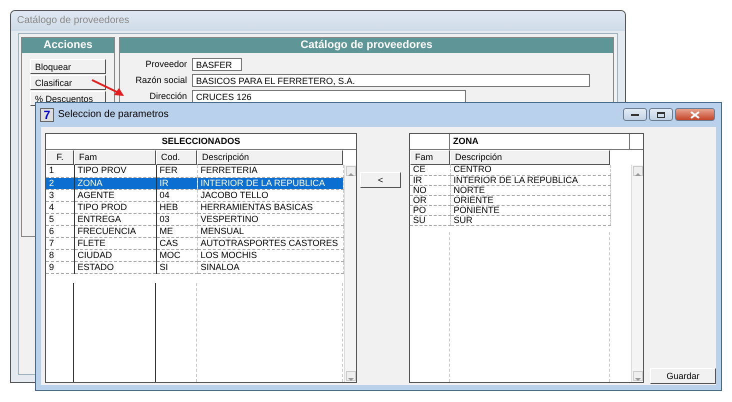  What do you see at coordinates (391, 80) in the screenshot?
I see `text-field: BASICOS PARA EL FERRETERO, S.A.` at bounding box center [391, 80].